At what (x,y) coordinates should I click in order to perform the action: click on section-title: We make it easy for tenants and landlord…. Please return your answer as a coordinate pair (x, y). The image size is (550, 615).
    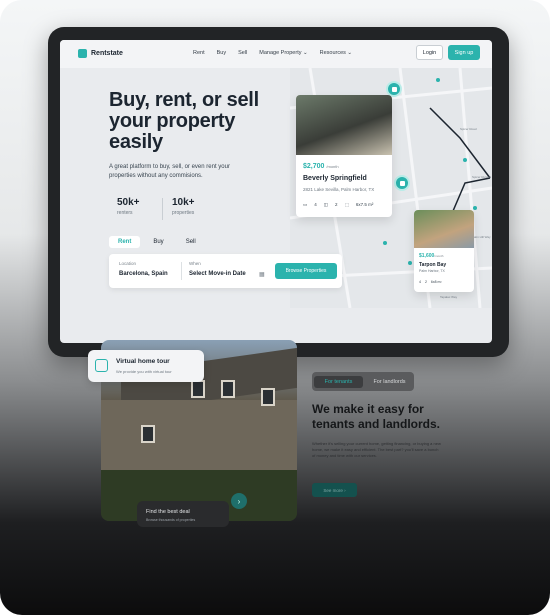
    Looking at the image, I should click on (376, 416).